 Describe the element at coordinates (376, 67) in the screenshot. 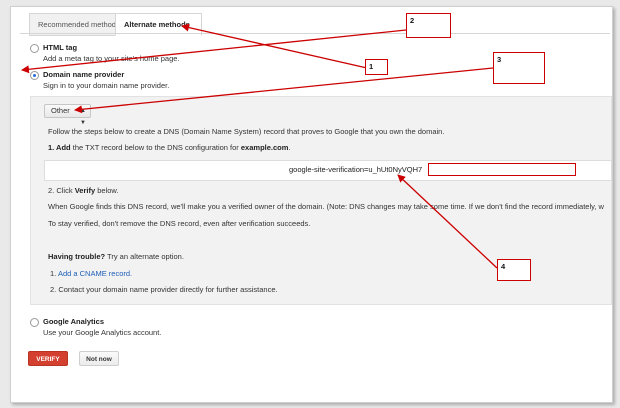

I see `callout-1: 1` at that location.